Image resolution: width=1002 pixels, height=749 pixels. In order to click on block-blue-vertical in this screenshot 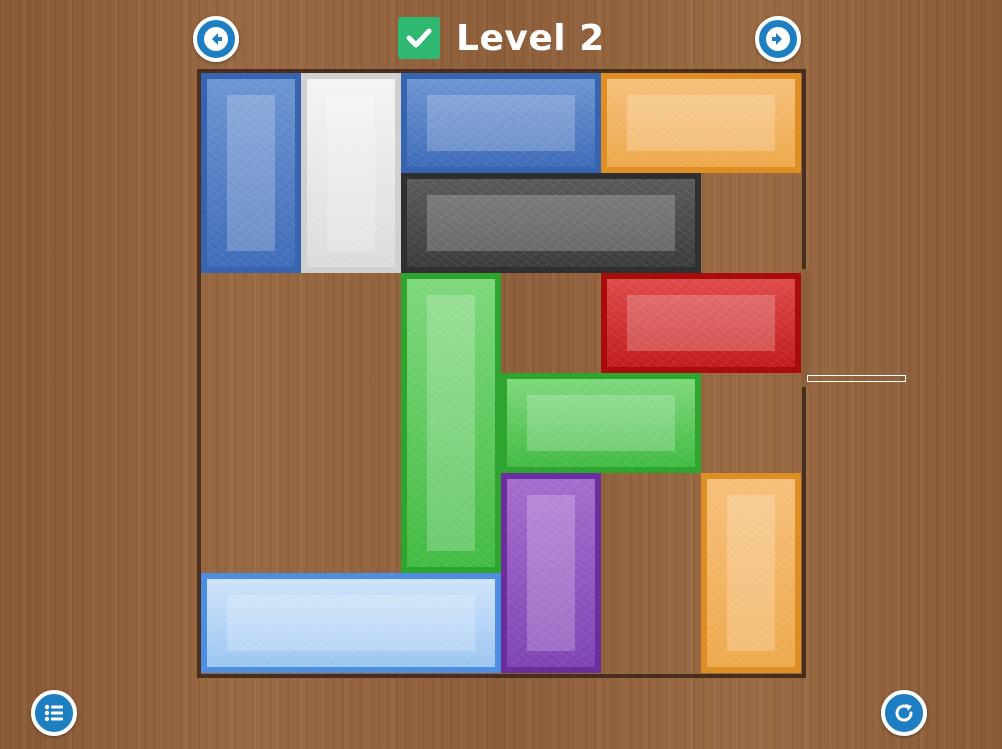, I will do `click(251, 173)`.